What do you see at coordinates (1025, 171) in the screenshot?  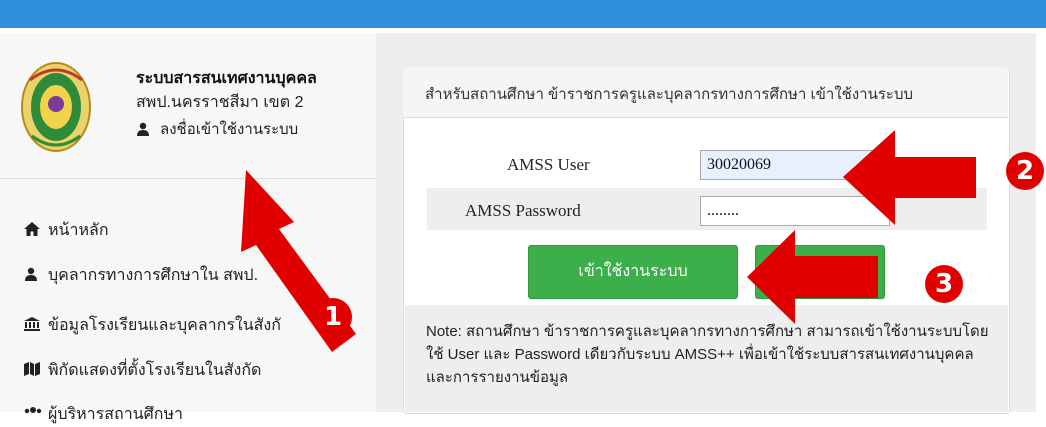 I see `step-2-badge: 2` at bounding box center [1025, 171].